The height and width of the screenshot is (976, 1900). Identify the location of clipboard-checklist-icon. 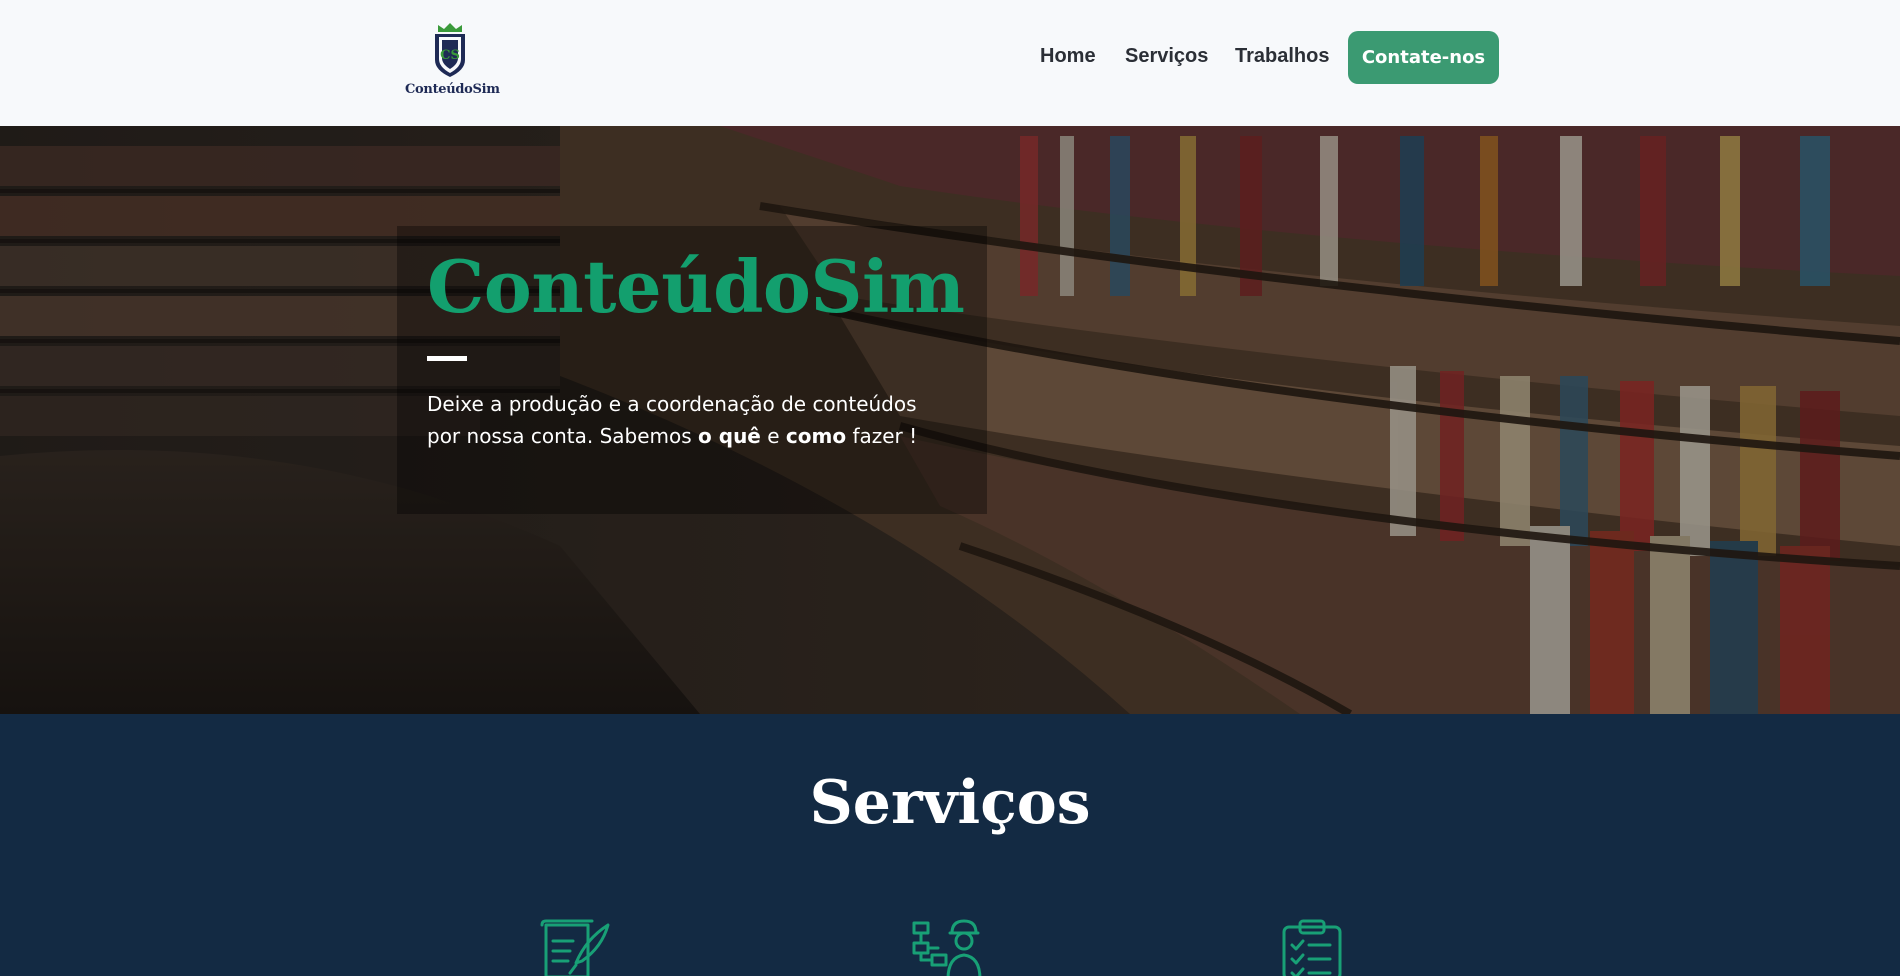
(1316, 947).